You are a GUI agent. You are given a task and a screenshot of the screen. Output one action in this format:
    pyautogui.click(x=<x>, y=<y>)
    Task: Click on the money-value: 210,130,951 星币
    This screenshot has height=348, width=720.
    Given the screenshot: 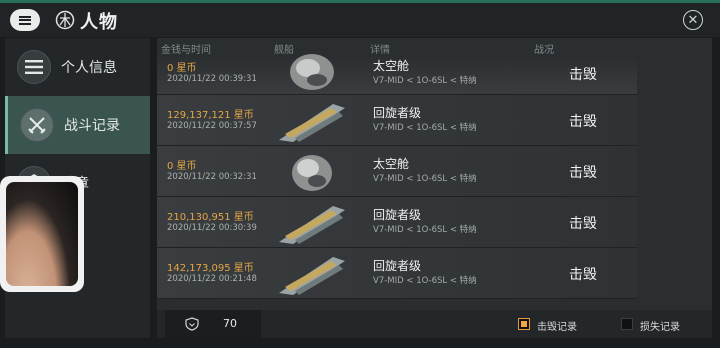 What is the action you would take?
    pyautogui.click(x=210, y=217)
    